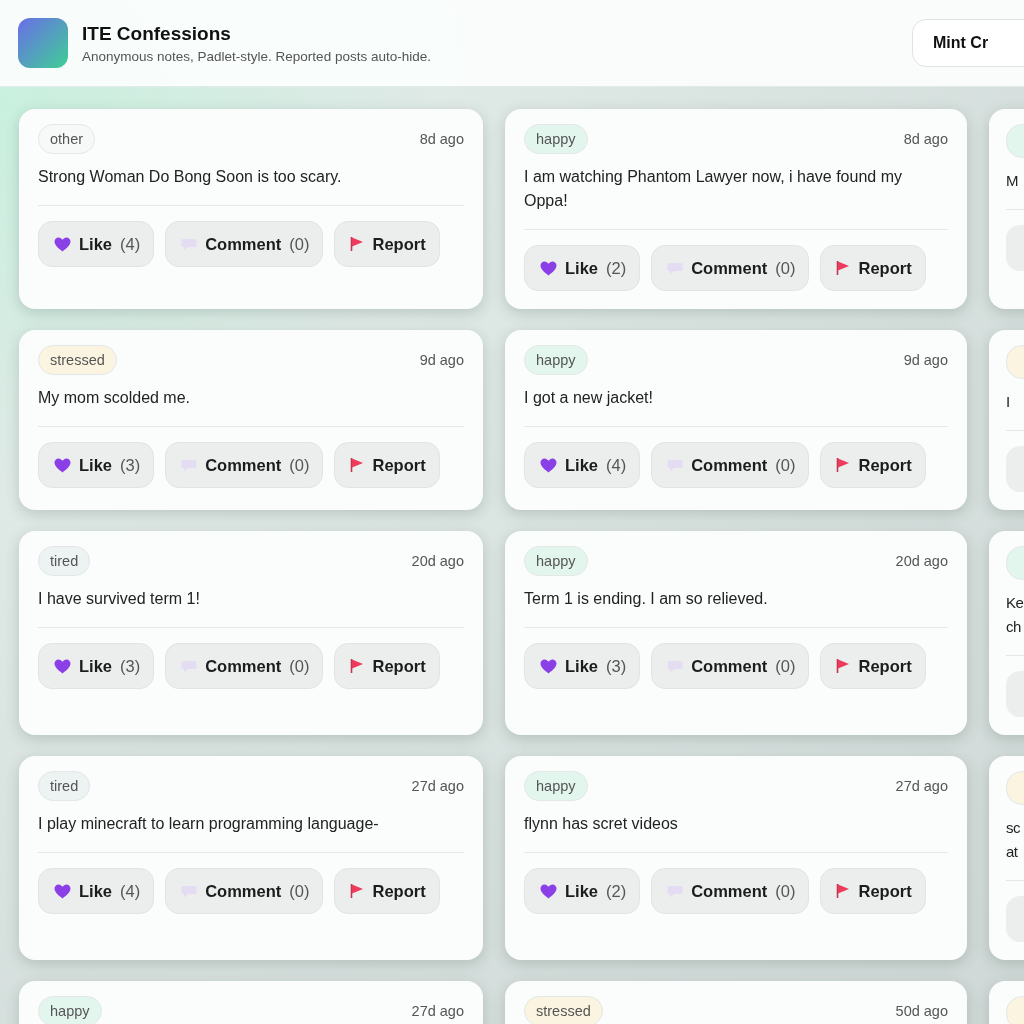 The height and width of the screenshot is (1024, 1024). I want to click on post-text: Ke, so click(1015, 603).